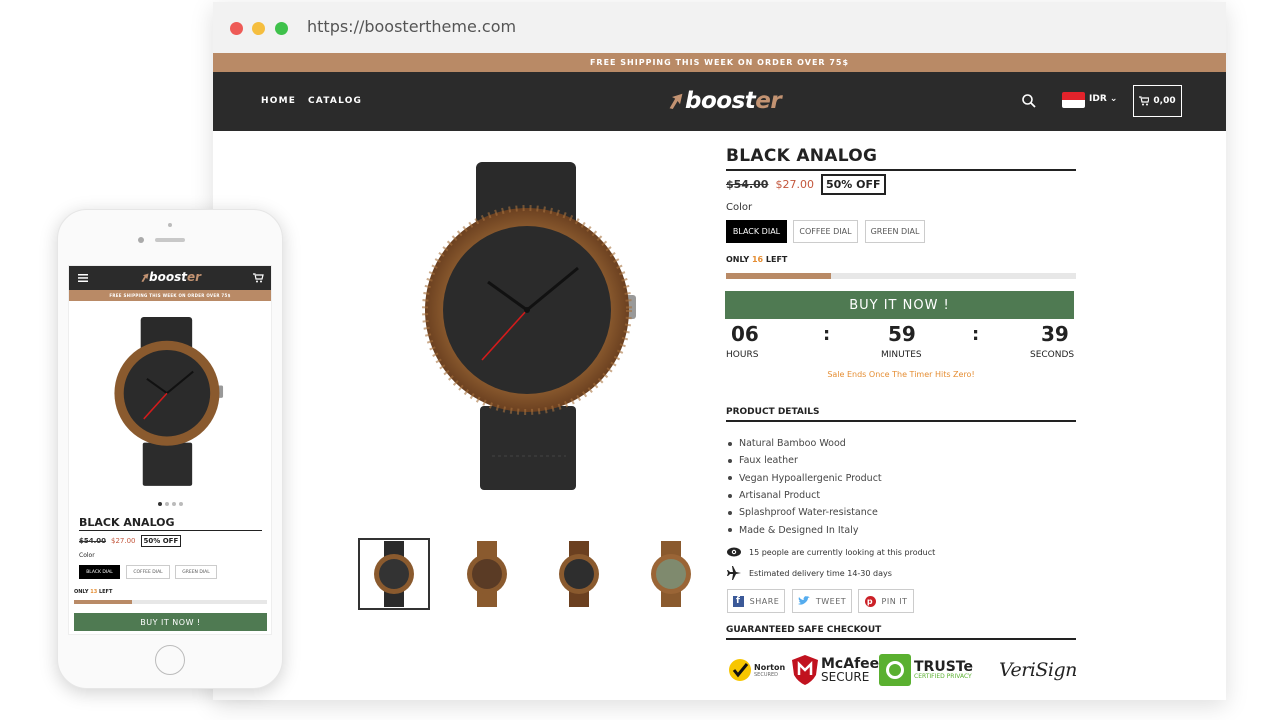 Image resolution: width=1280 pixels, height=720 pixels. Describe the element at coordinates (768, 461) in the screenshot. I see `detail-text: Faux leather` at that location.